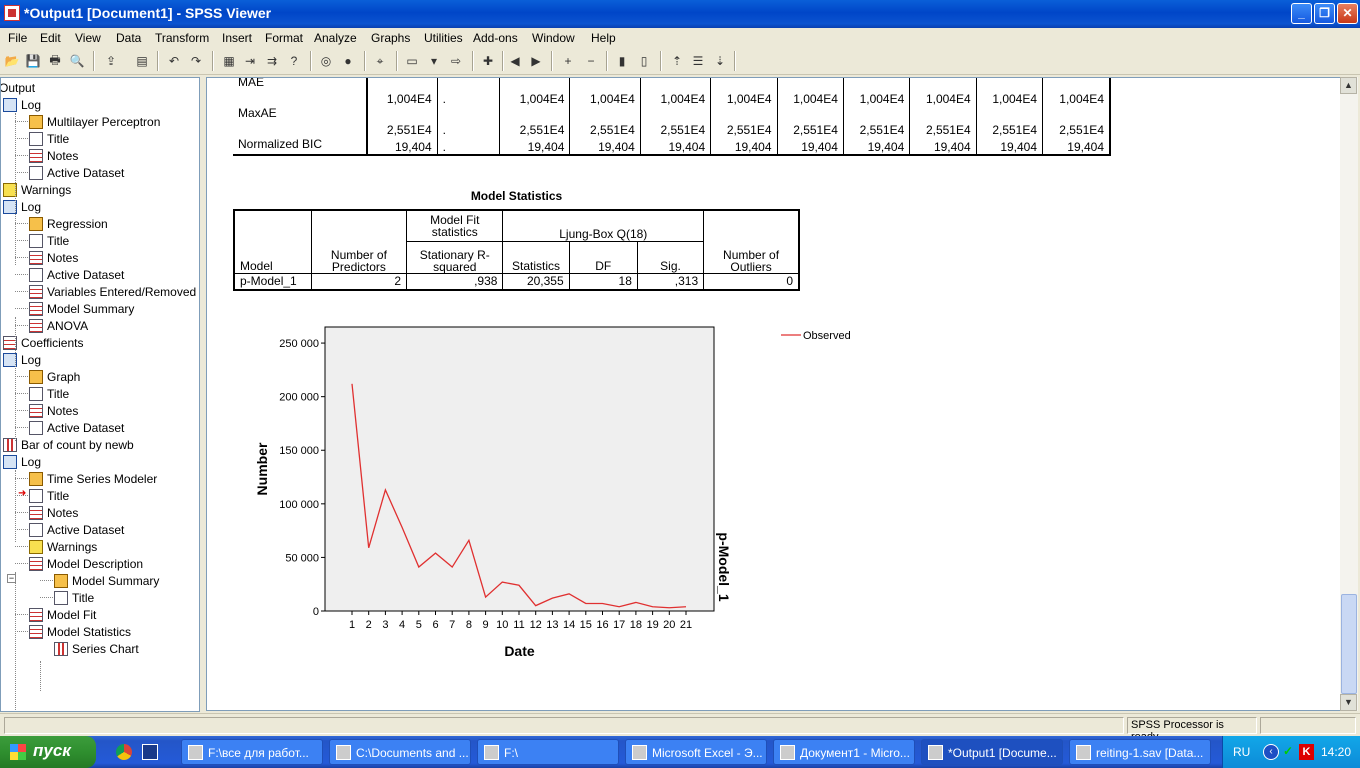 The height and width of the screenshot is (768, 1360). What do you see at coordinates (1349, 394) in the screenshot?
I see `output-vscrollbar: ▲ ▼` at bounding box center [1349, 394].